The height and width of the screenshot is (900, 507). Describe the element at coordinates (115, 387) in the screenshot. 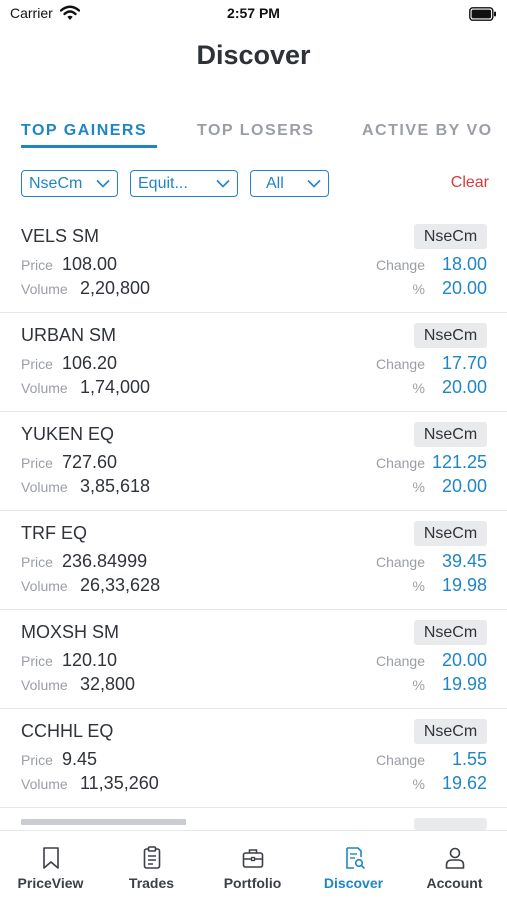

I see `volume-value: 1,74,000` at that location.